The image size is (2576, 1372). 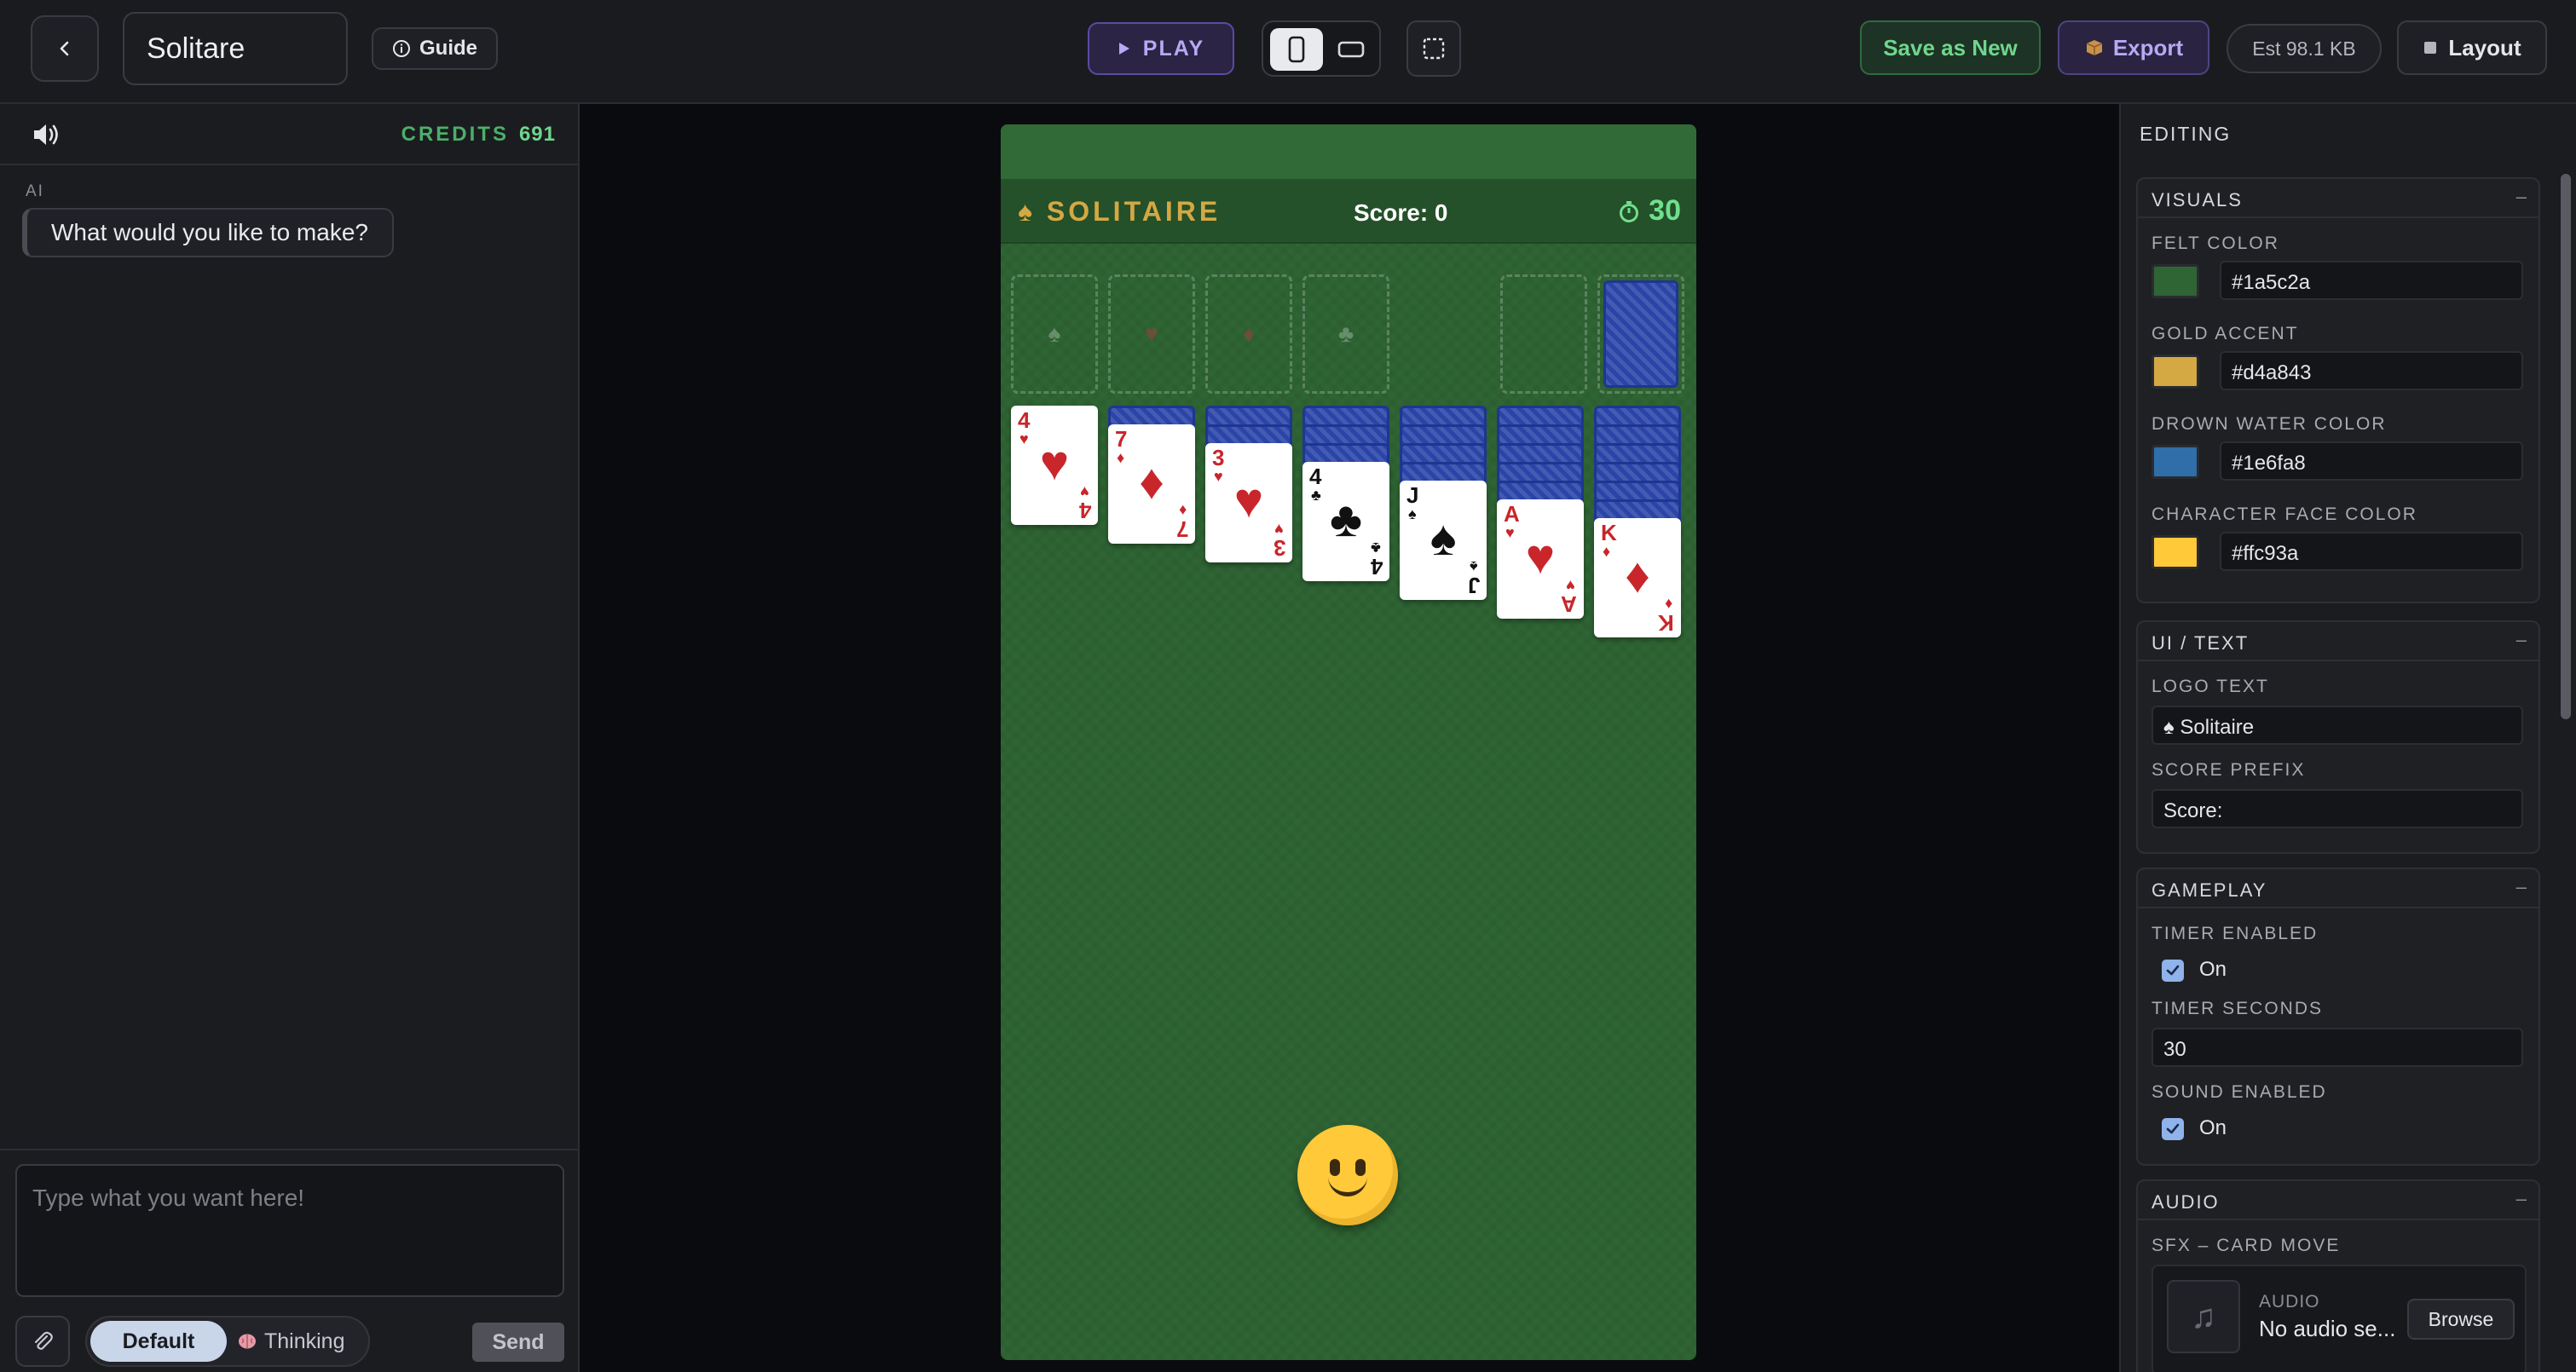 What do you see at coordinates (2338, 642) in the screenshot?
I see `ui-text-header: UI / TEXT –` at bounding box center [2338, 642].